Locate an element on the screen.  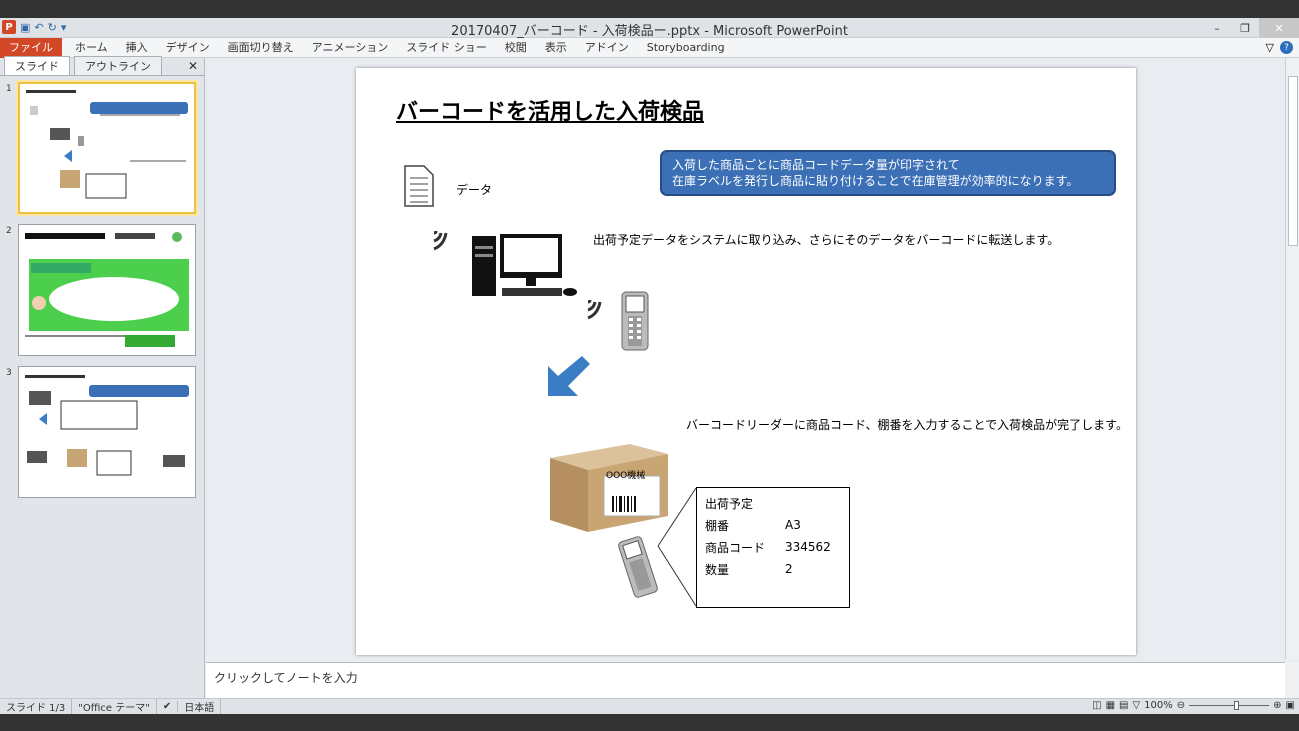
fit-window-icon: ▣ is located at coordinates (1290, 705).